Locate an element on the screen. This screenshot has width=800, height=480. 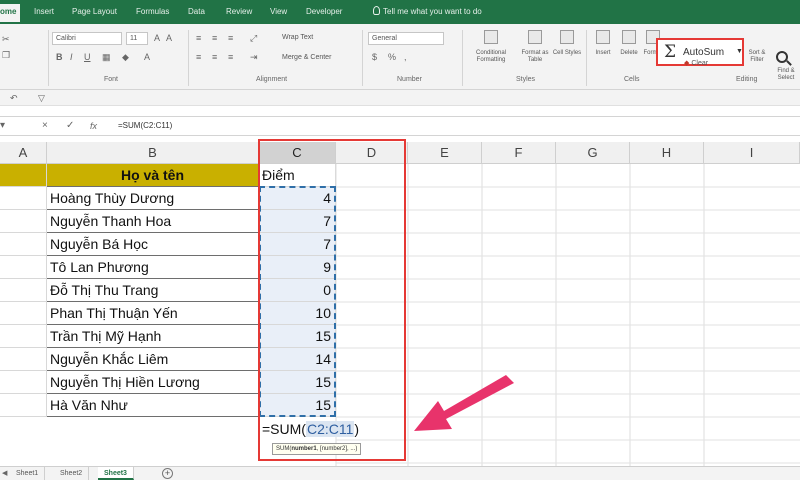
column-header-i: I is located at coordinates (752, 153).